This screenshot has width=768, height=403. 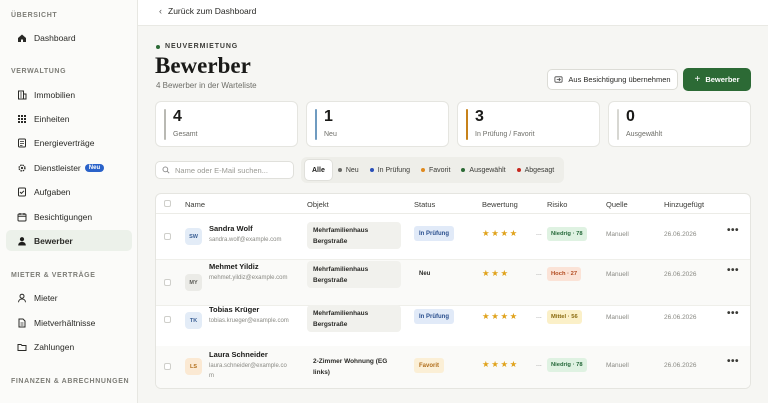 I want to click on sidebar-item-immobilien: Immobilien, so click(x=69, y=94).